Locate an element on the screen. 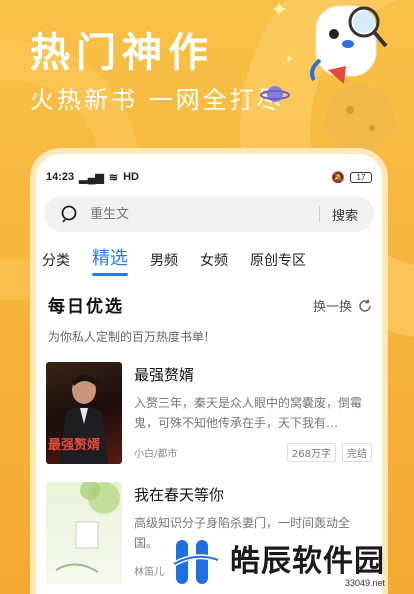  search-bar: 搜索 is located at coordinates (209, 214).